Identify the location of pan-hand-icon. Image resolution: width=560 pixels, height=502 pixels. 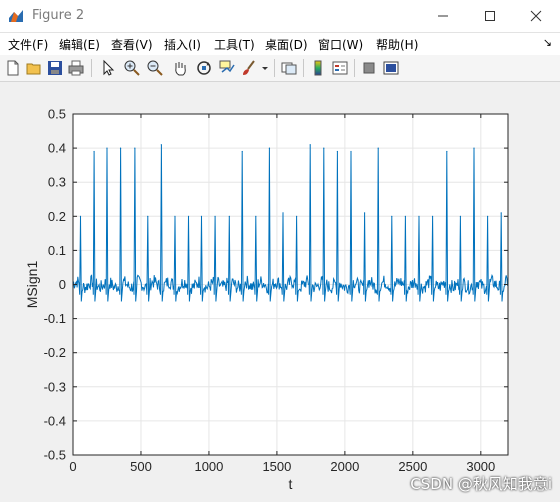
(180, 68).